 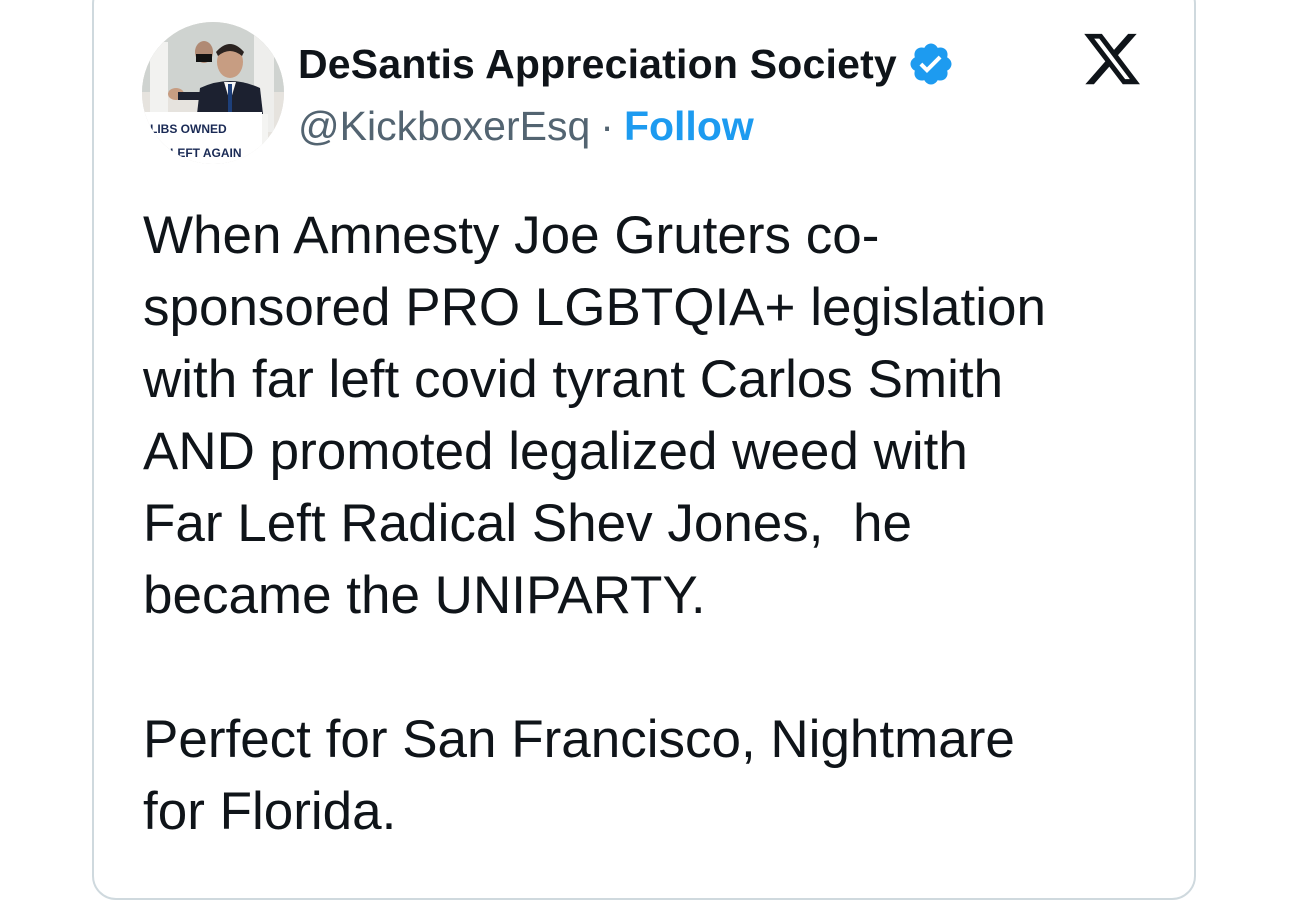 I want to click on verified-badge-icon, so click(x=931, y=64).